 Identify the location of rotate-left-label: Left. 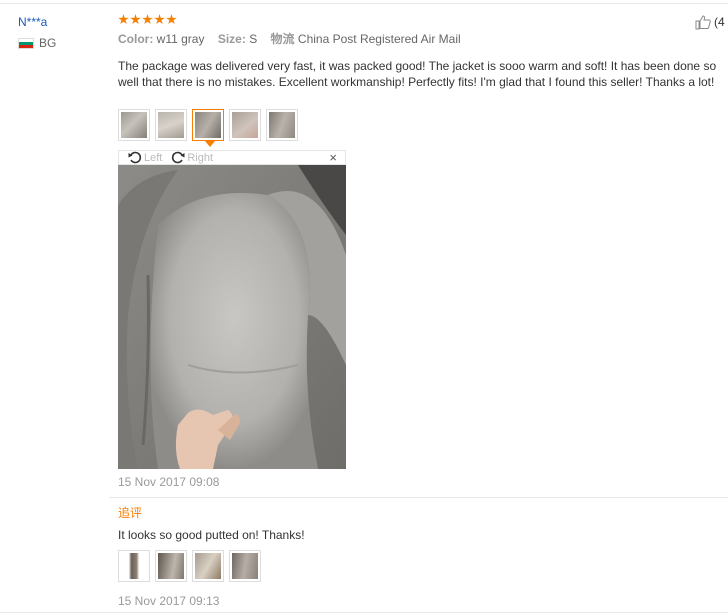
(153, 157).